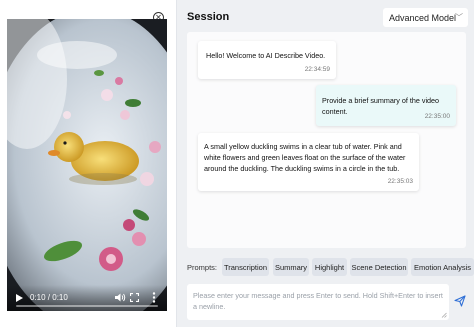  I want to click on message-input, so click(318, 302).